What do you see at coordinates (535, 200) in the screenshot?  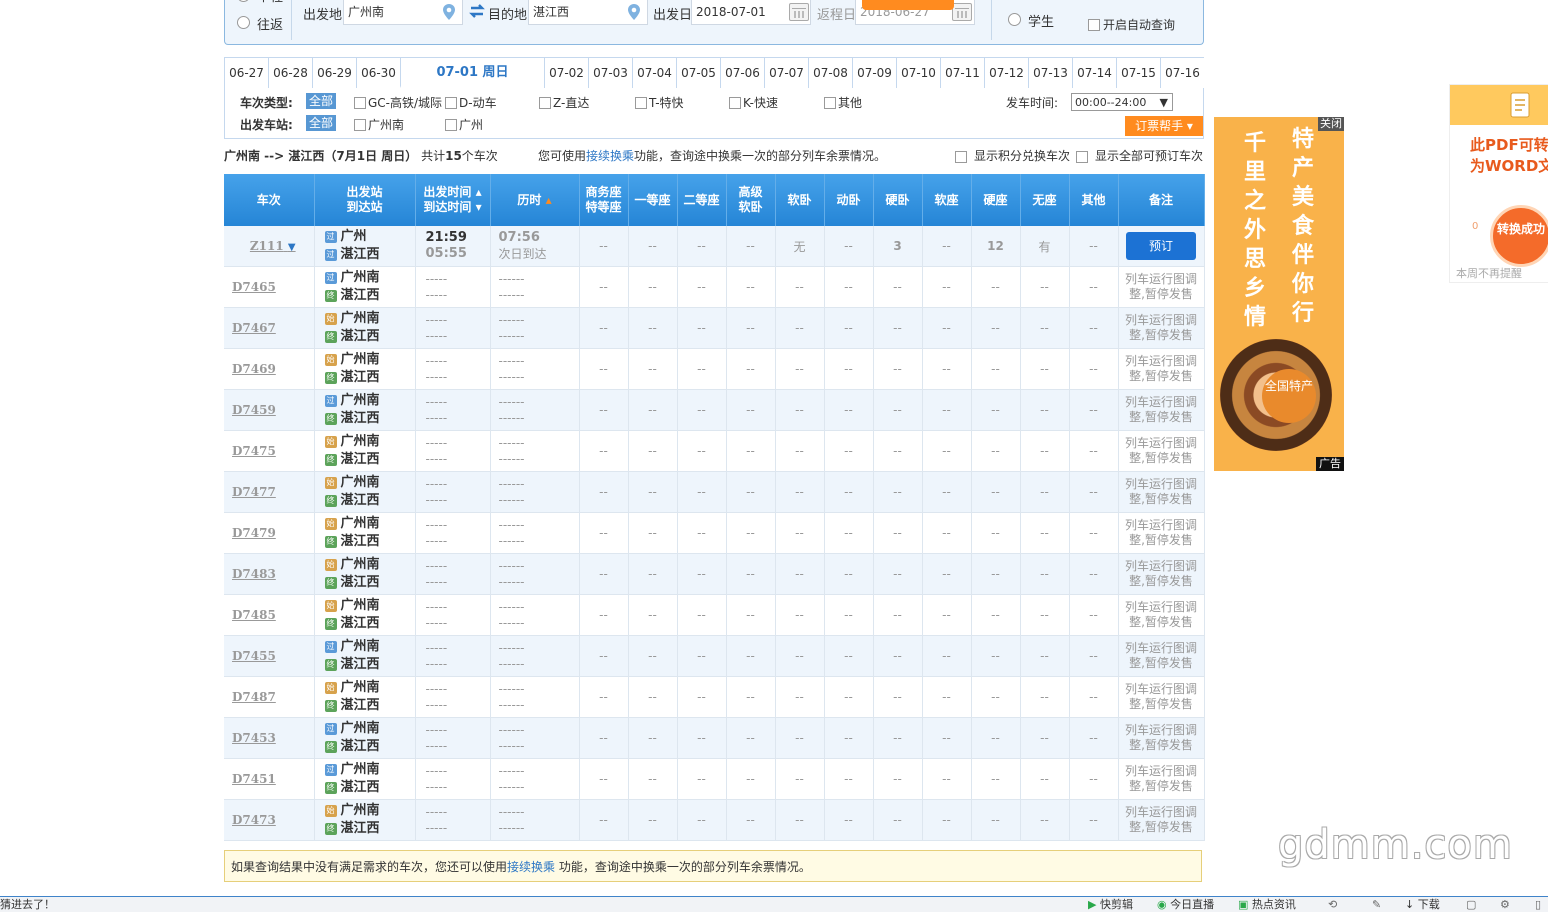 I see `col-duration: 历时 ▴` at bounding box center [535, 200].